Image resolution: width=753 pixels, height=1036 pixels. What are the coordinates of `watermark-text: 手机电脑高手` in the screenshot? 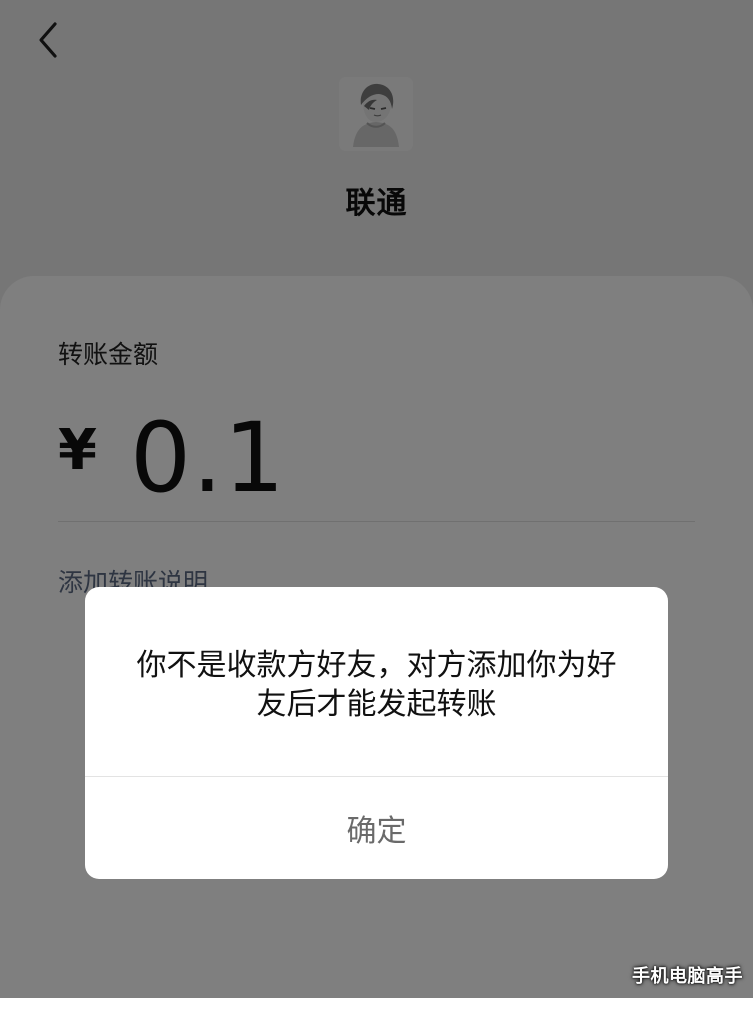 It's located at (687, 976).